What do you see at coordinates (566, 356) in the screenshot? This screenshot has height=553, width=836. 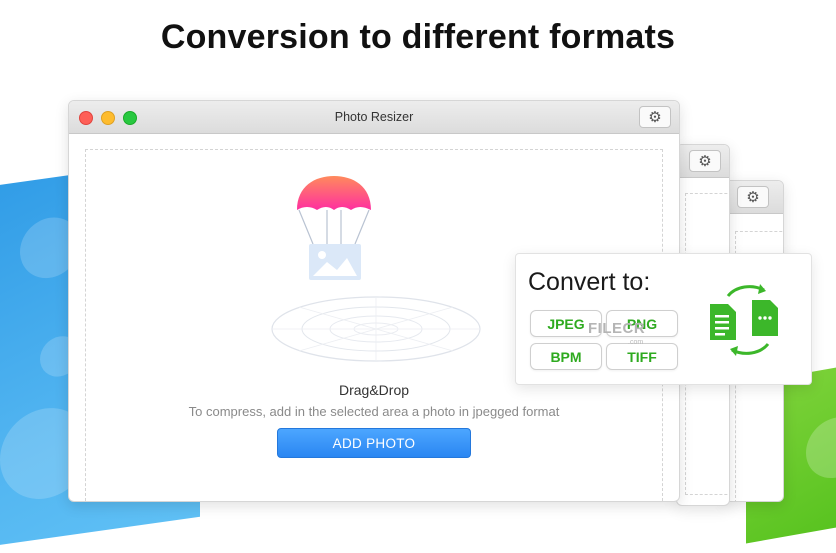 I see `format-bpm: BPM` at bounding box center [566, 356].